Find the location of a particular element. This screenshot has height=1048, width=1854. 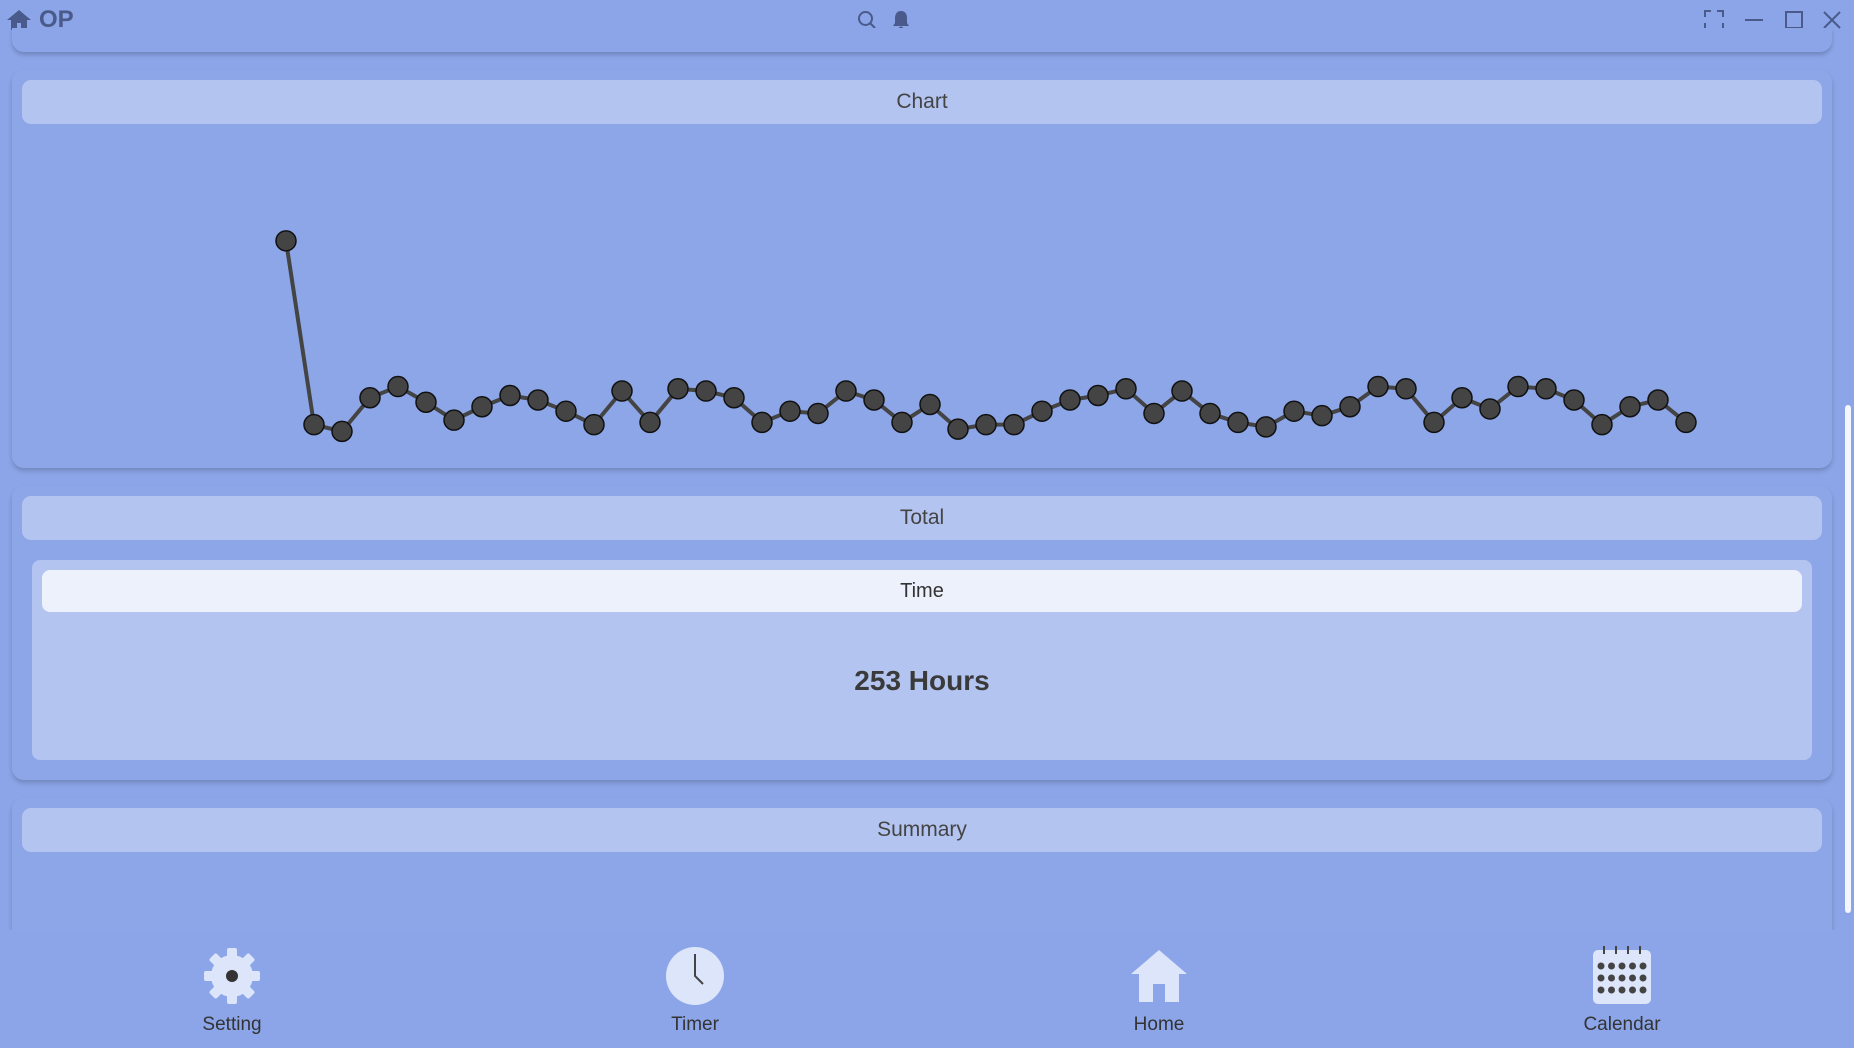

home-icon is located at coordinates (1159, 976).